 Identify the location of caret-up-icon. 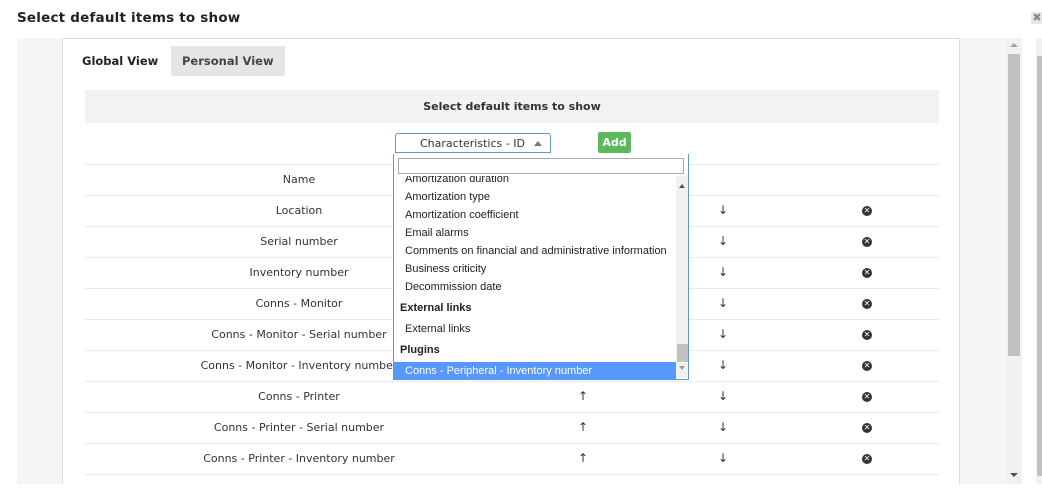
(538, 143).